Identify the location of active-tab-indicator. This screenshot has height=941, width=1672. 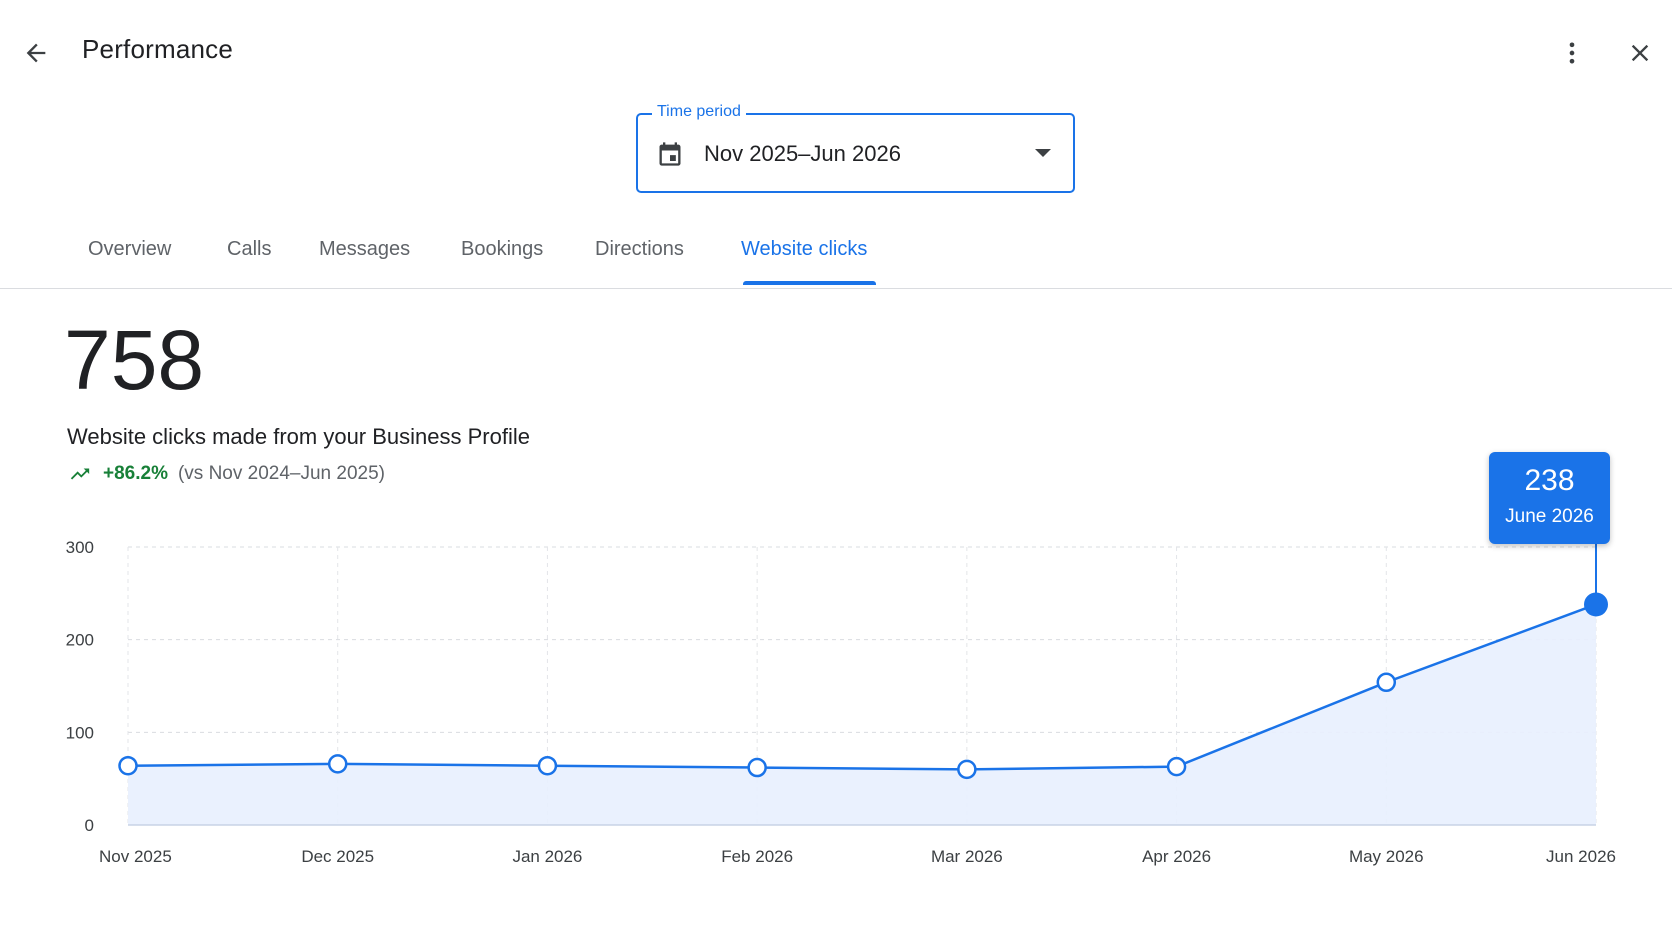
(809, 283).